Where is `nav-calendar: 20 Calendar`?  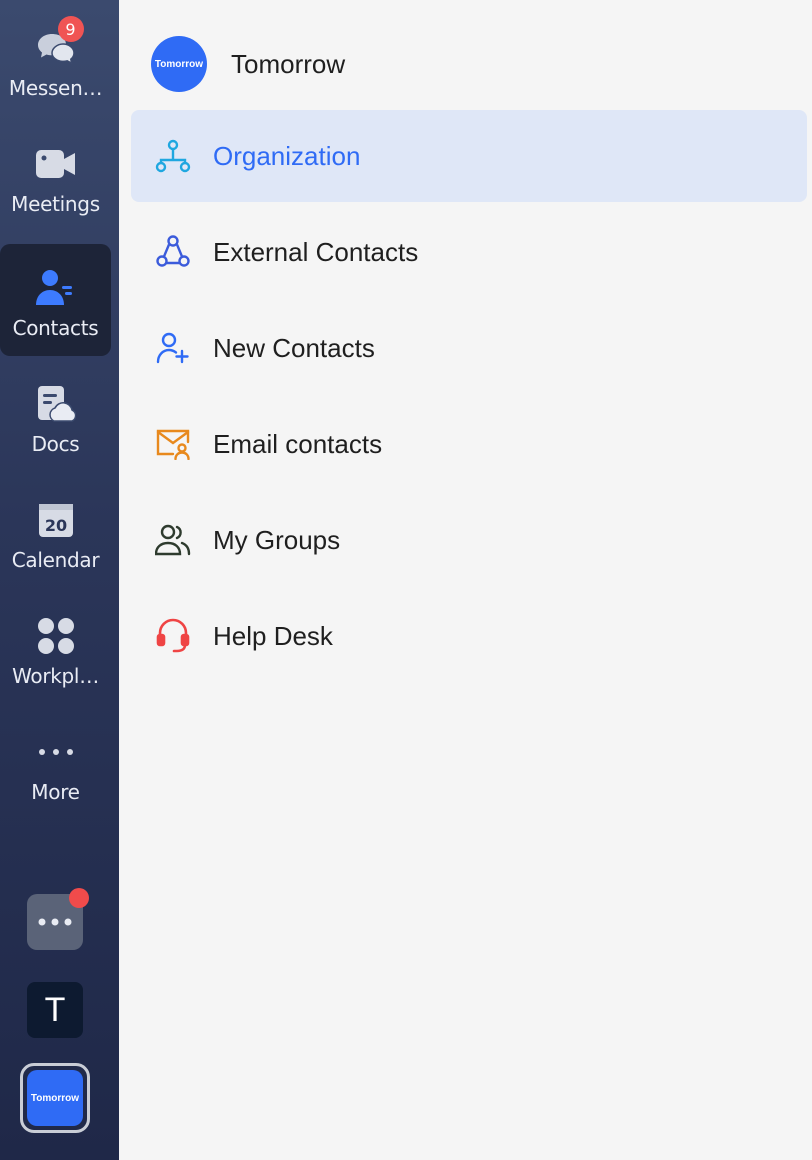
nav-calendar: 20 Calendar is located at coordinates (55, 532).